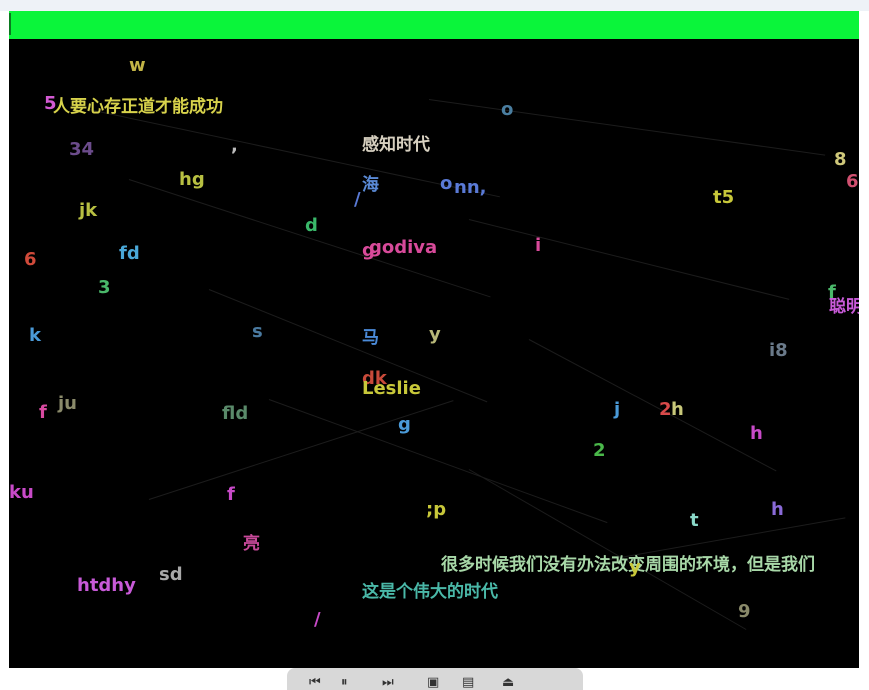 The width and height of the screenshot is (869, 690). I want to click on floating-word: 感知时代, so click(396, 145).